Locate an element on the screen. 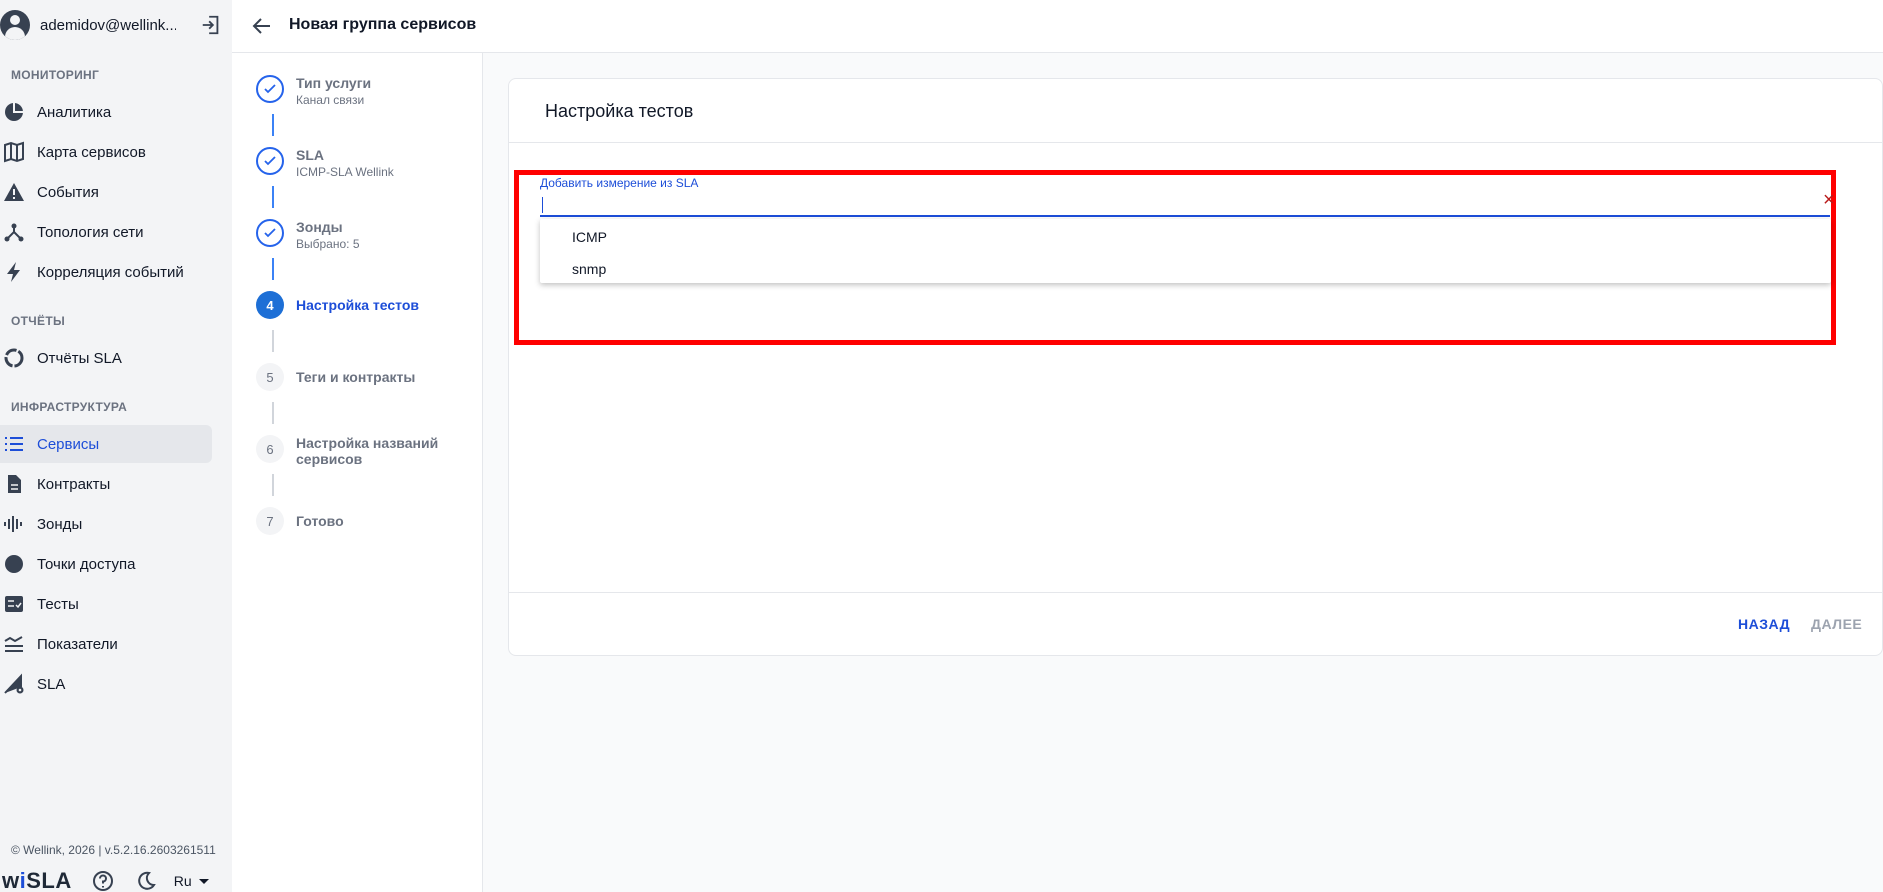  sidebar-item-label: Тесты is located at coordinates (58, 604).